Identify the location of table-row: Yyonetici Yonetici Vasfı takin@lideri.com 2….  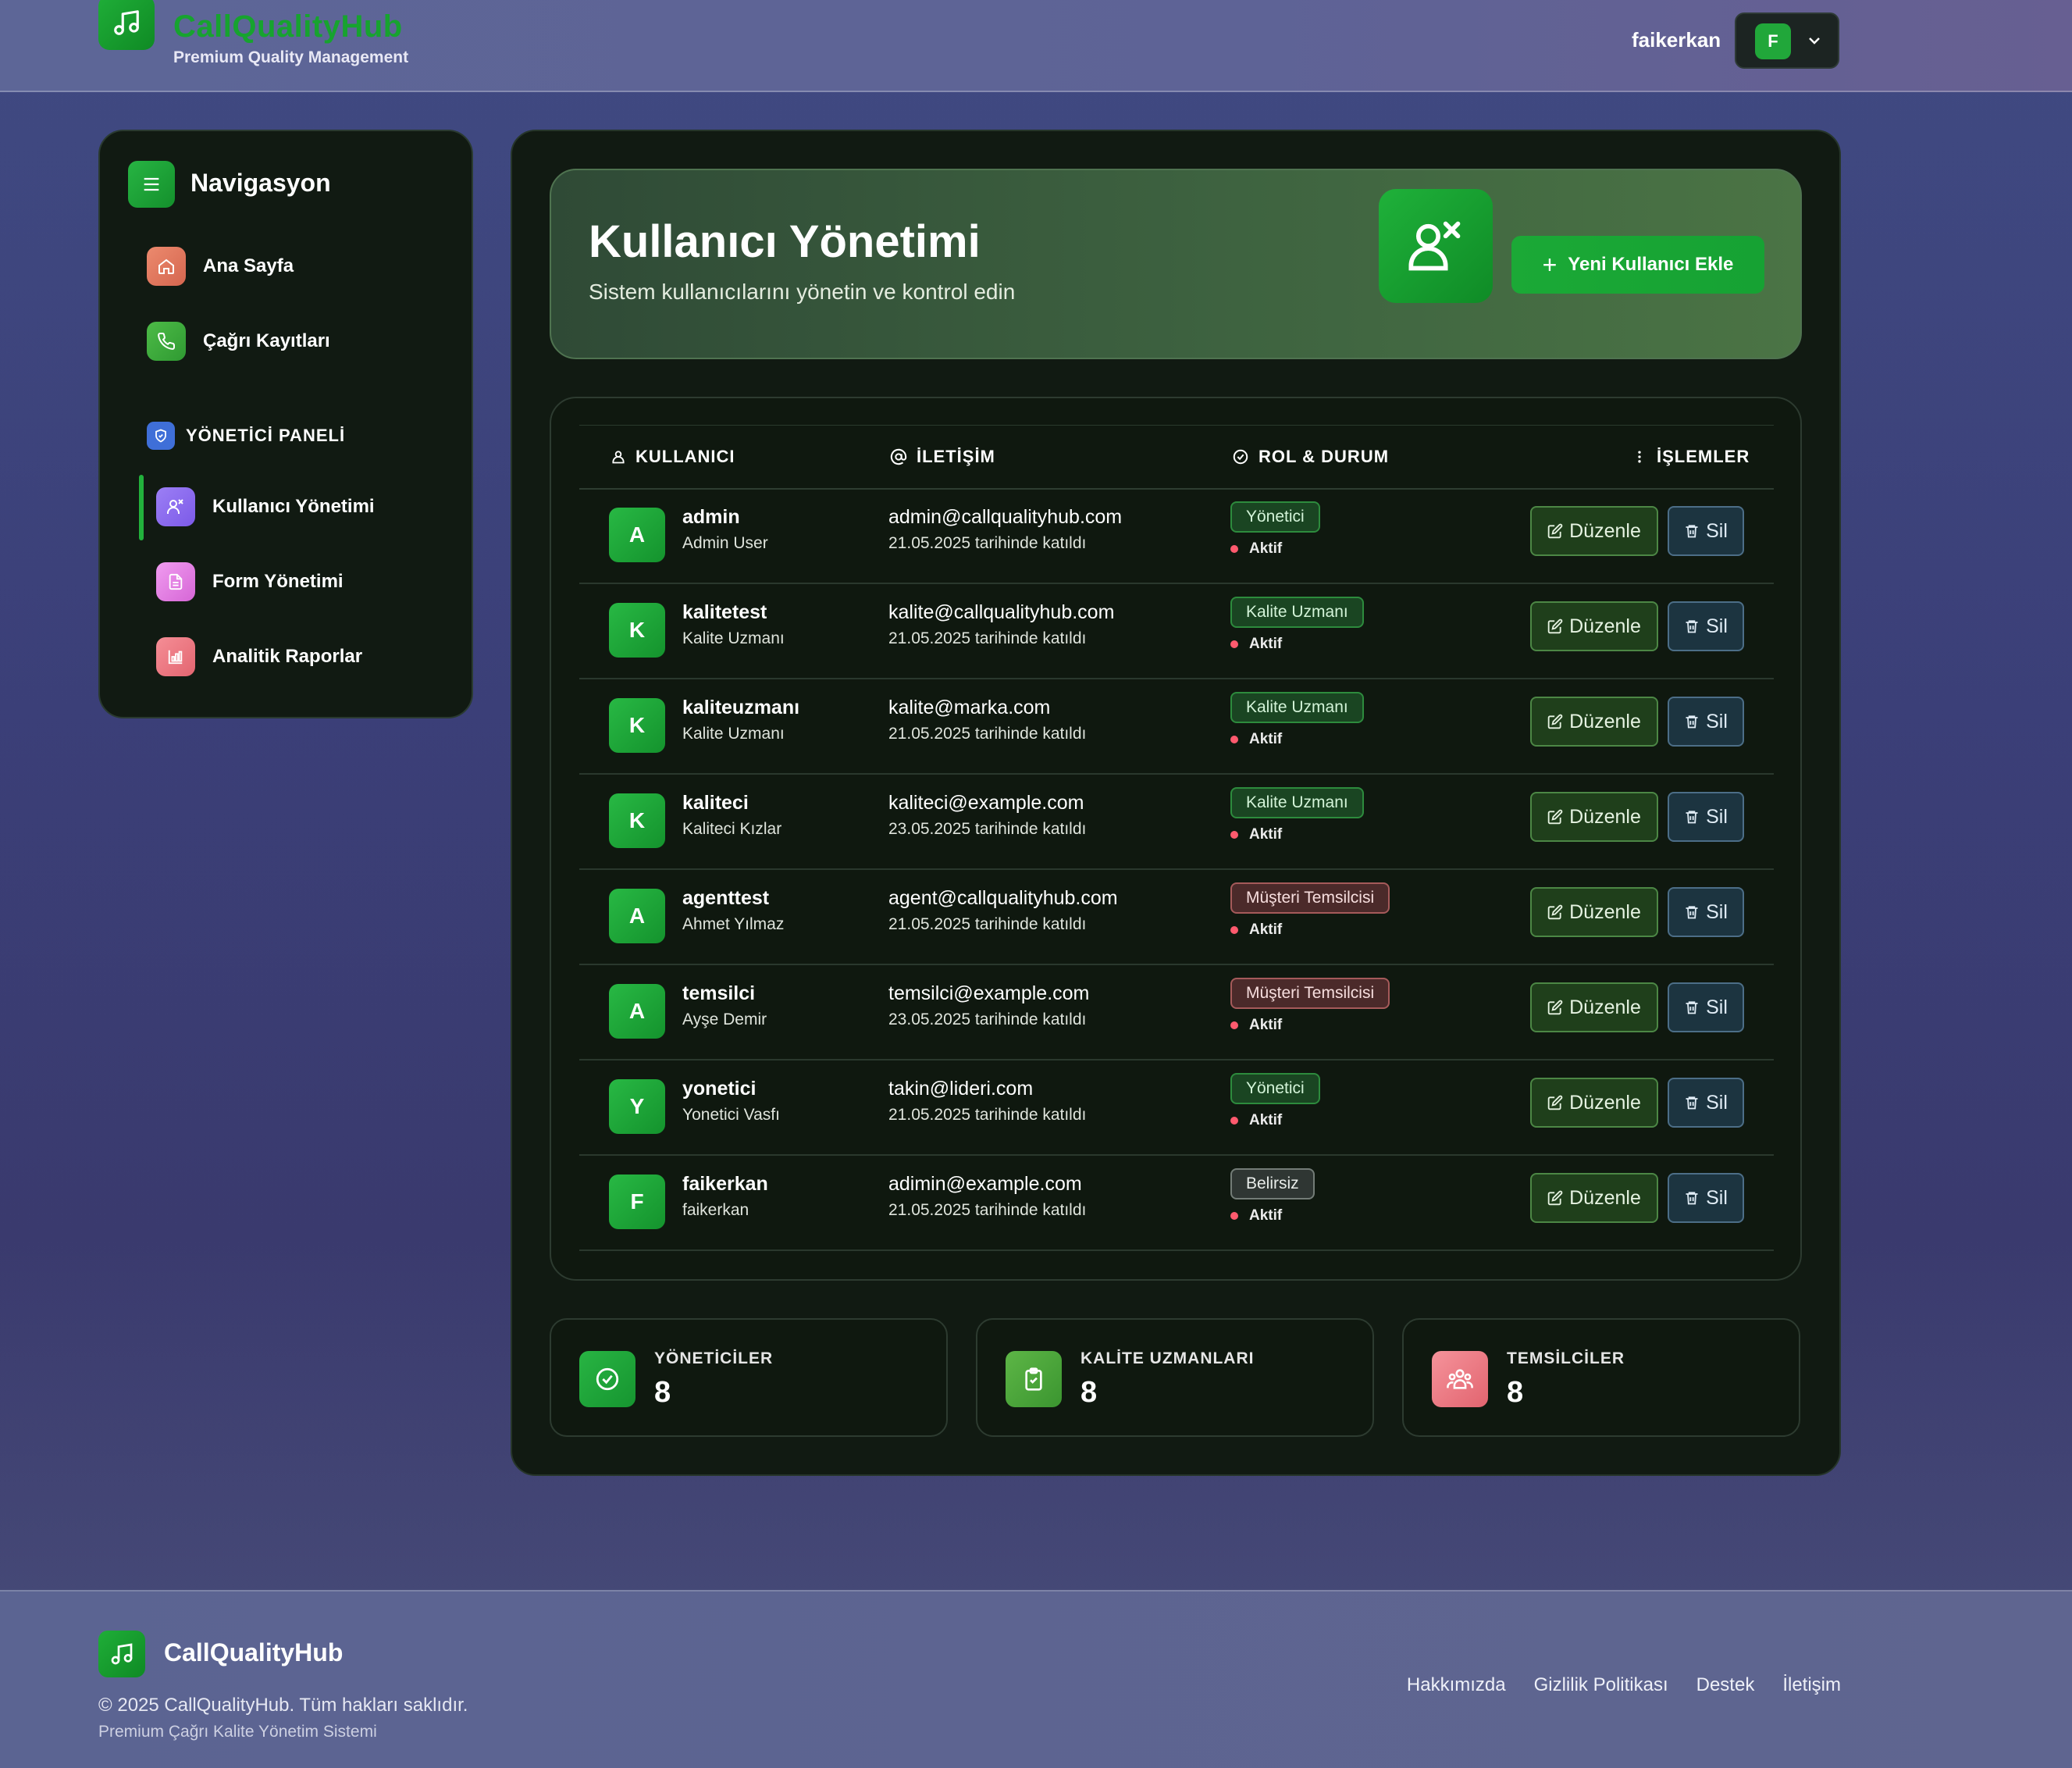
(1176, 1107).